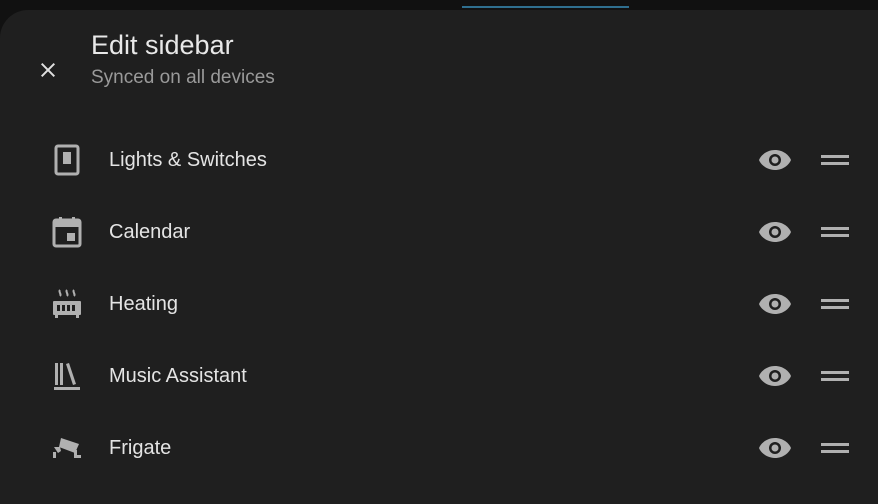  Describe the element at coordinates (178, 376) in the screenshot. I see `sidebar-item-label: Music Assistant` at that location.